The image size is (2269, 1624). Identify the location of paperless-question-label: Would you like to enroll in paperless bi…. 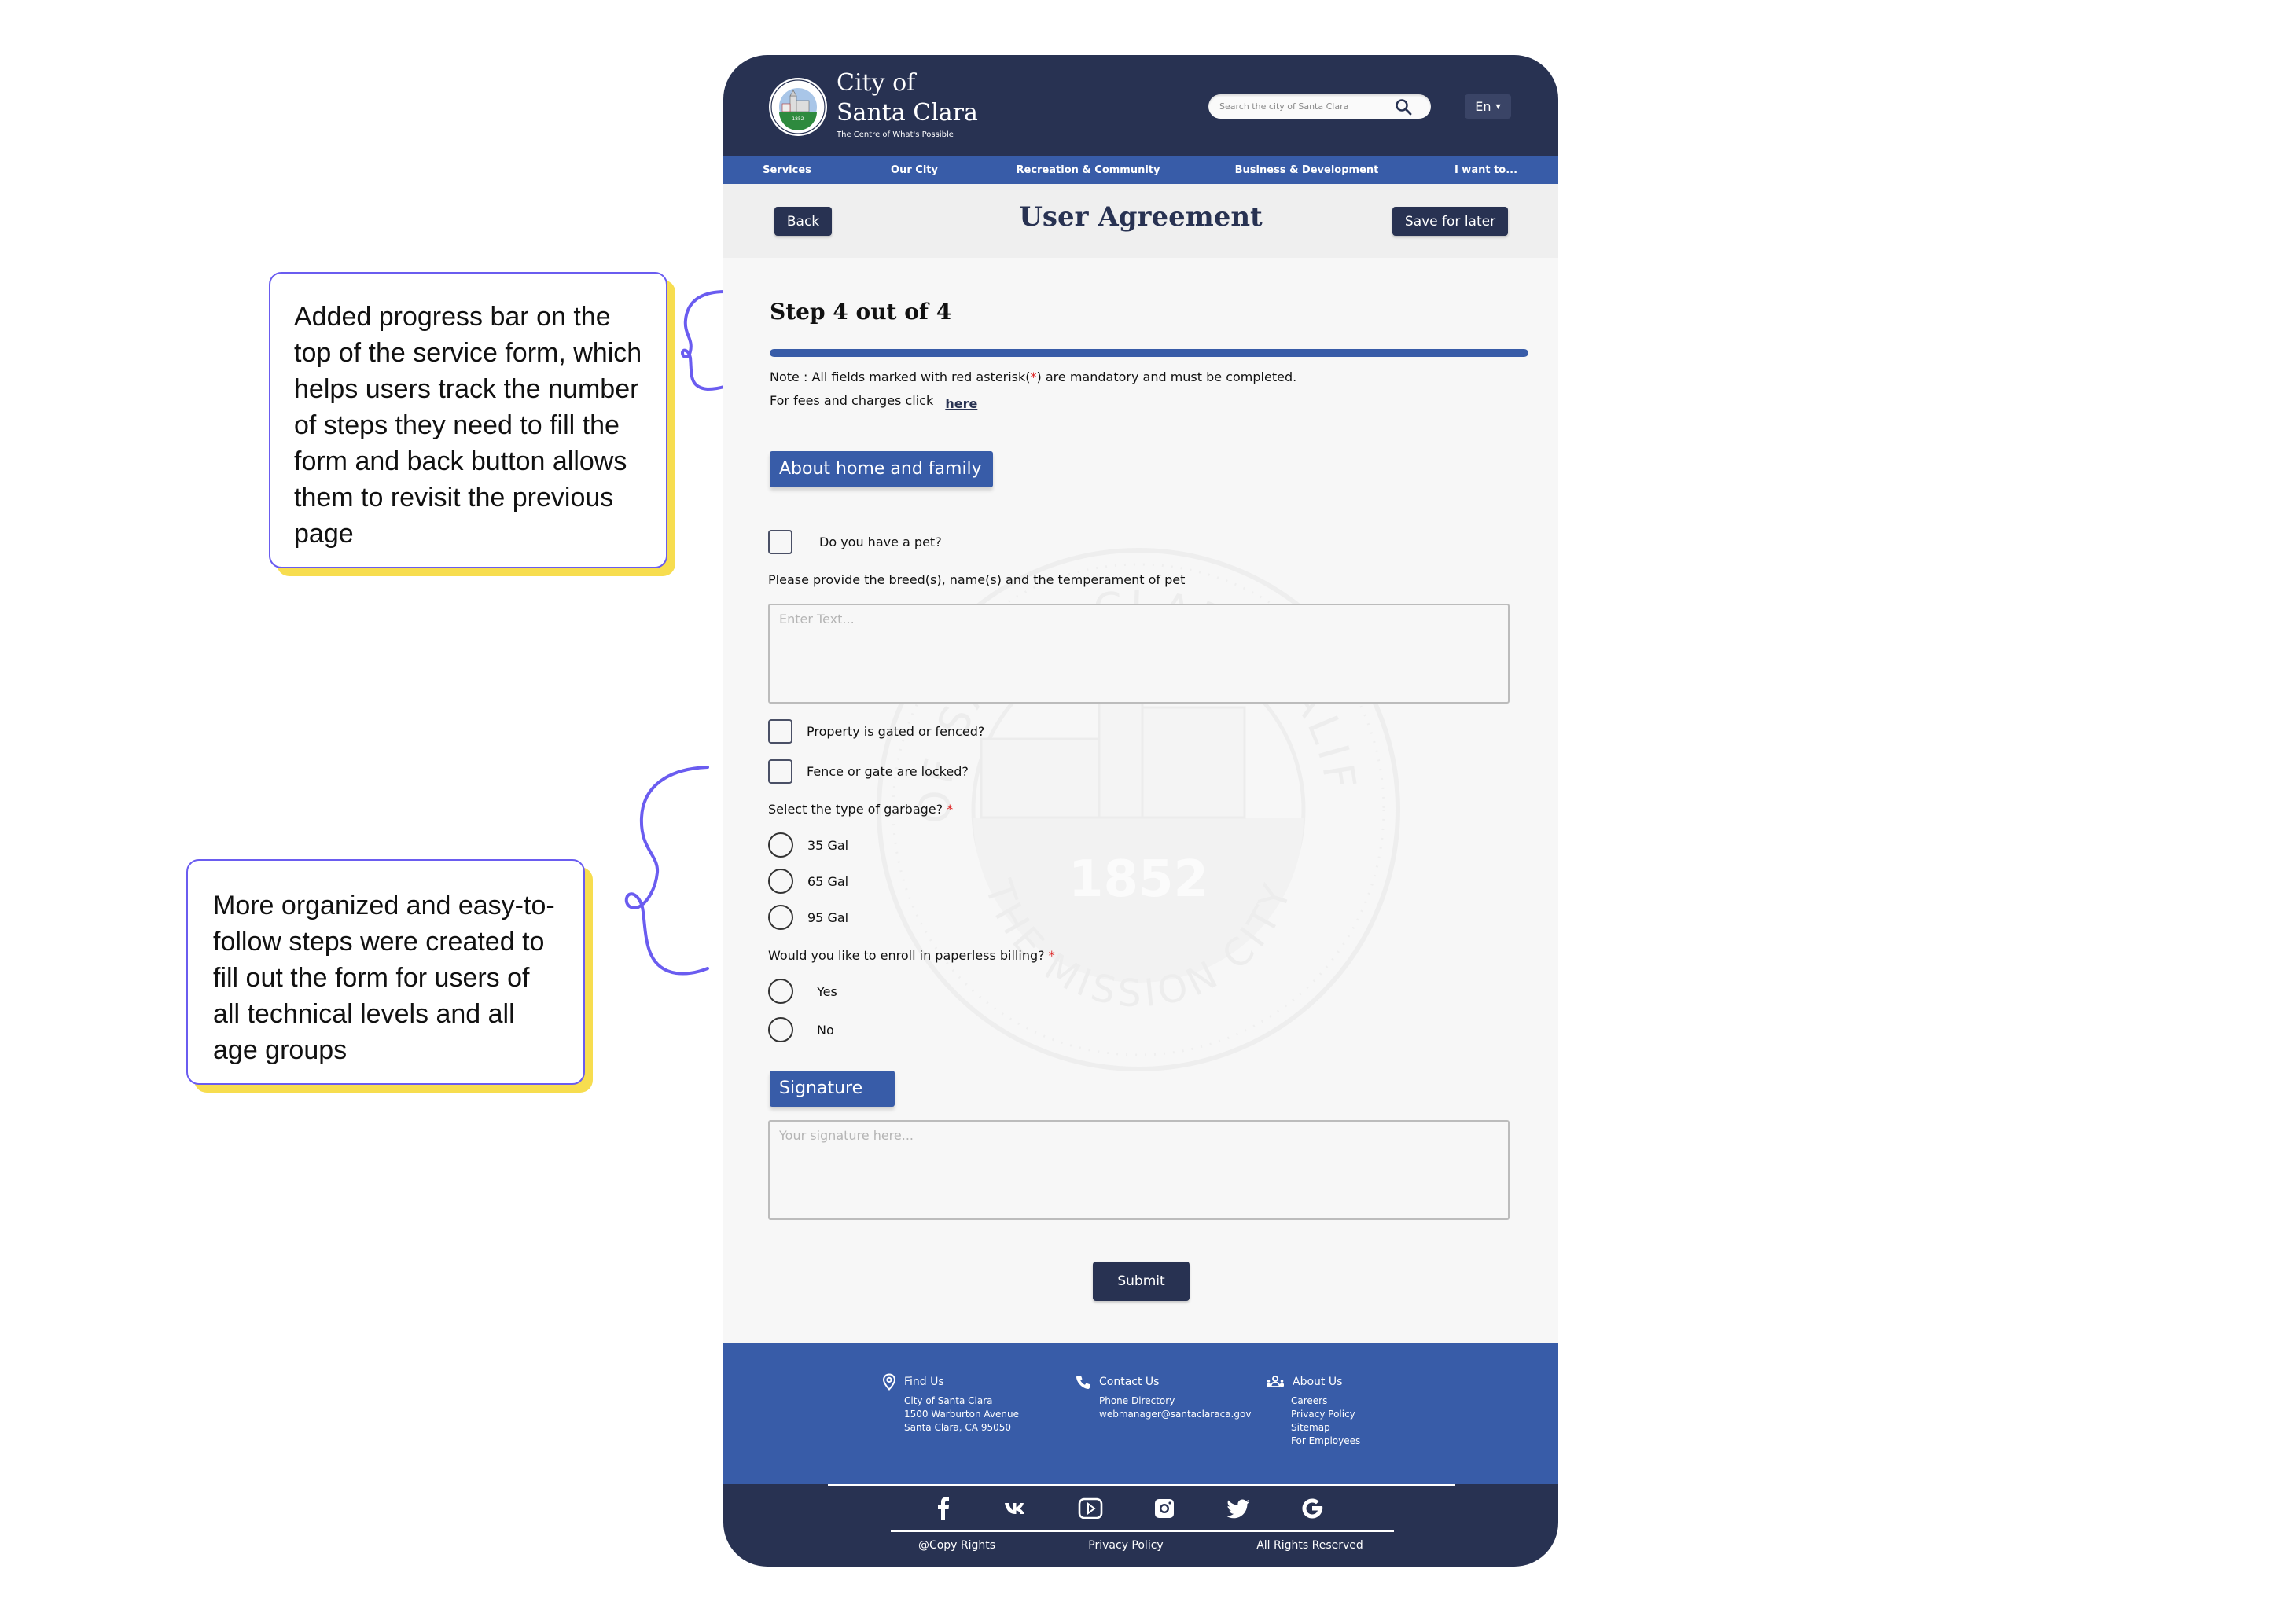
(911, 955).